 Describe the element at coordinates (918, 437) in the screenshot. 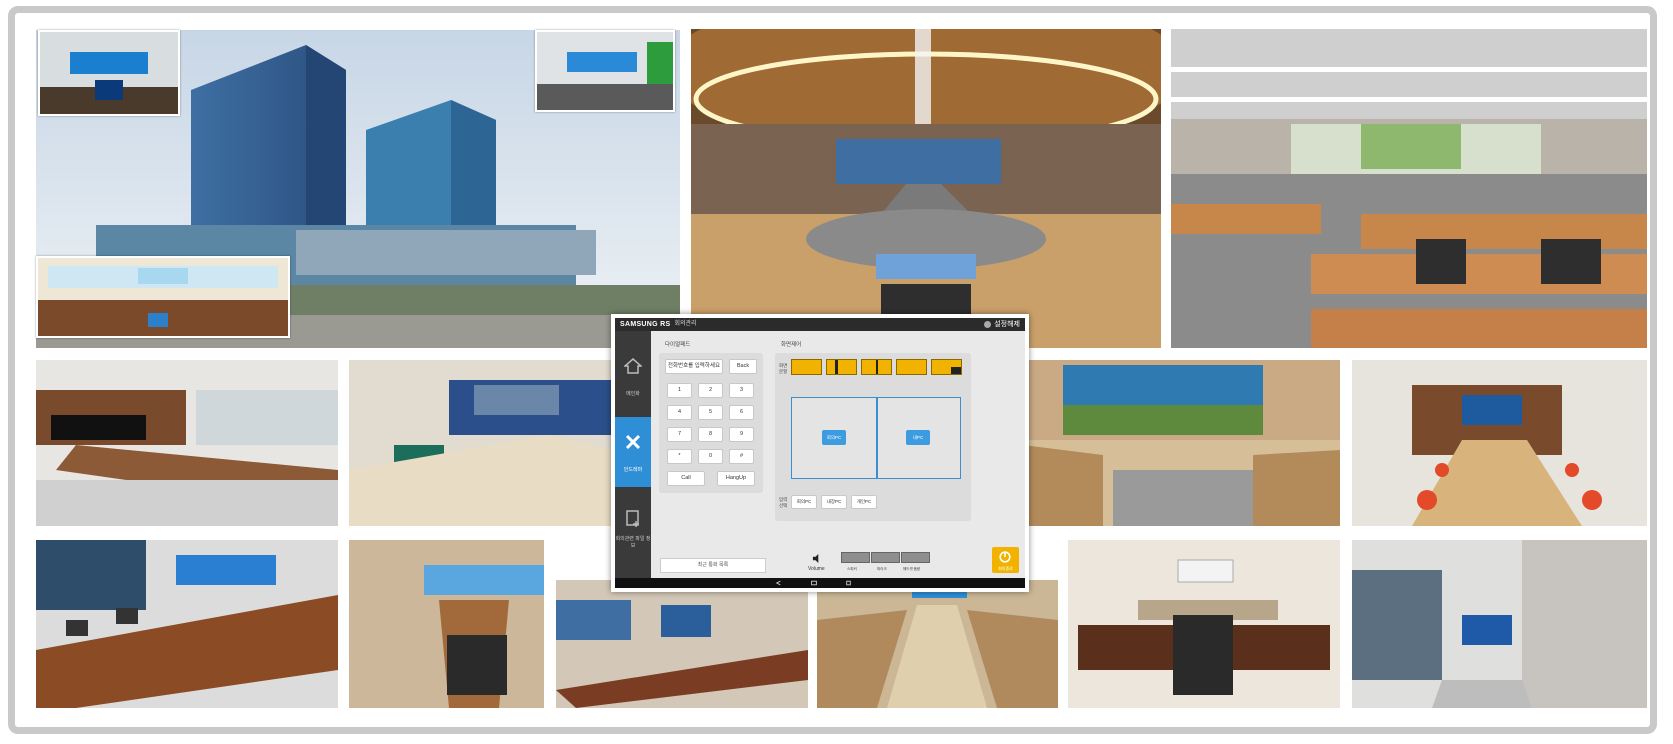

I see `source-right-button: 내PC` at that location.